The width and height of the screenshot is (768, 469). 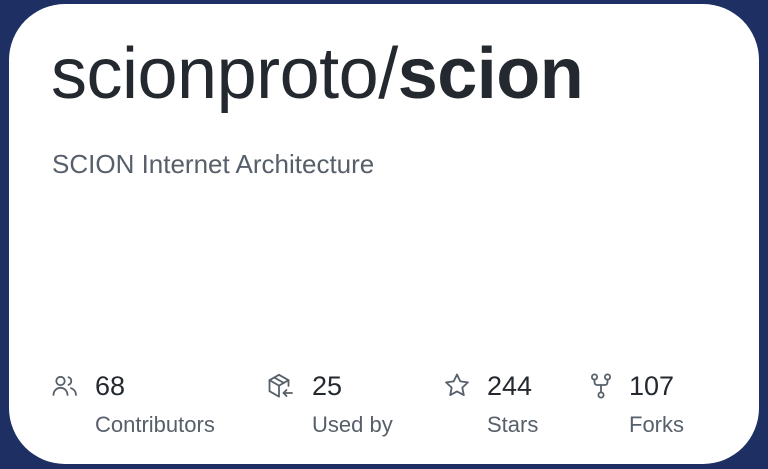 I want to click on repo-title: scionproto/scion, so click(x=317, y=74).